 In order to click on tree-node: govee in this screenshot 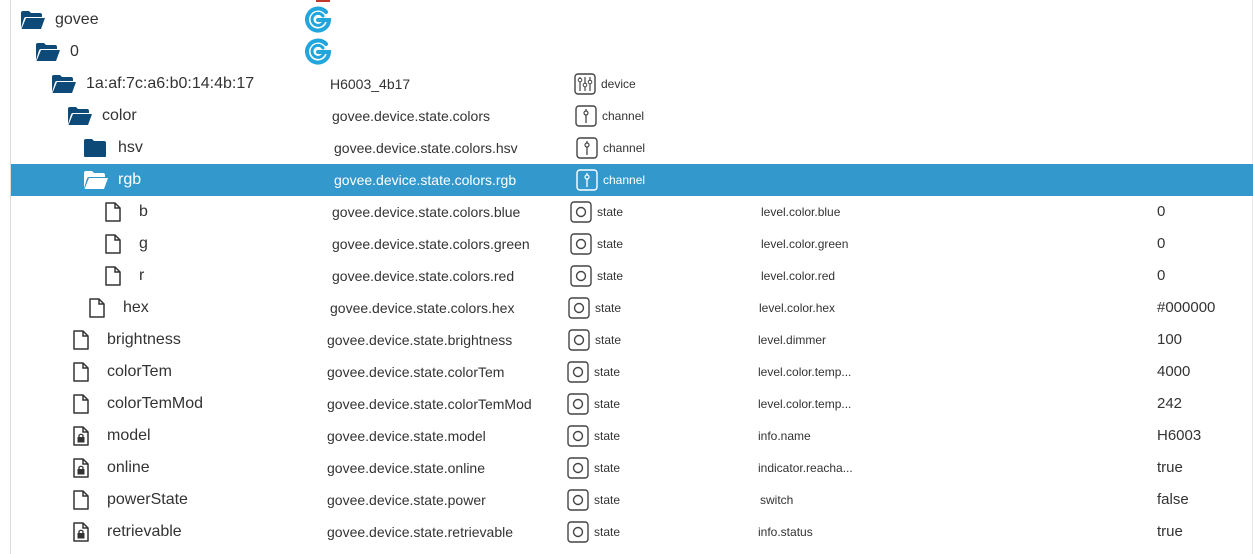, I will do `click(59, 20)`.